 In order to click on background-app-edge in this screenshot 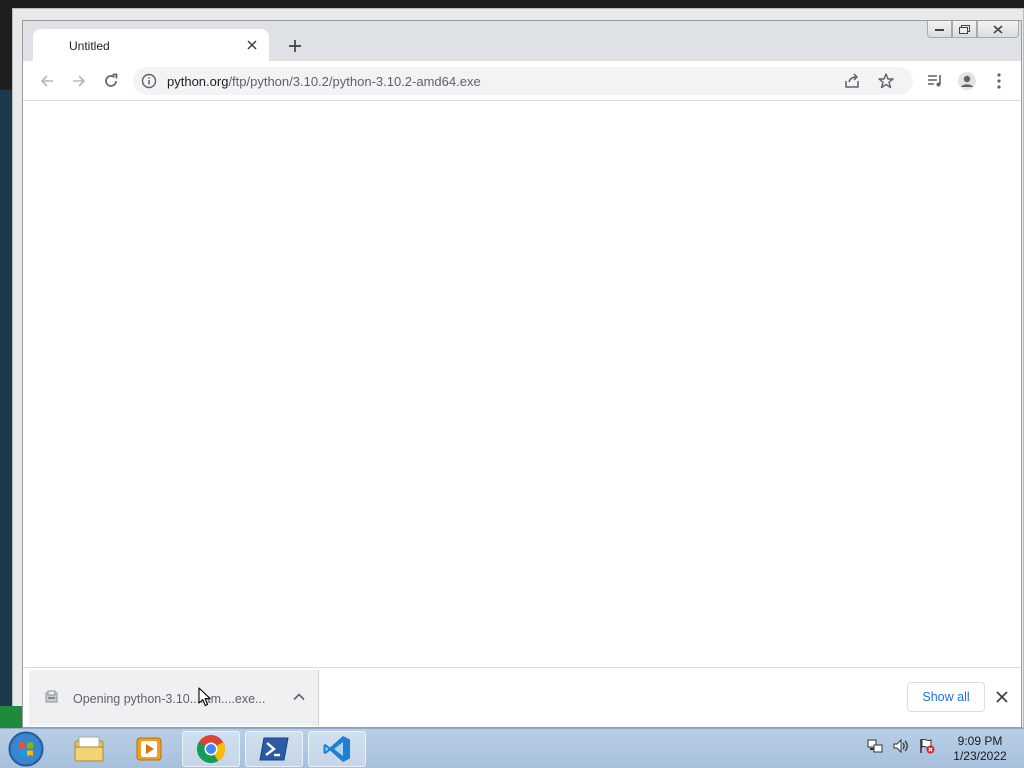, I will do `click(11, 717)`.